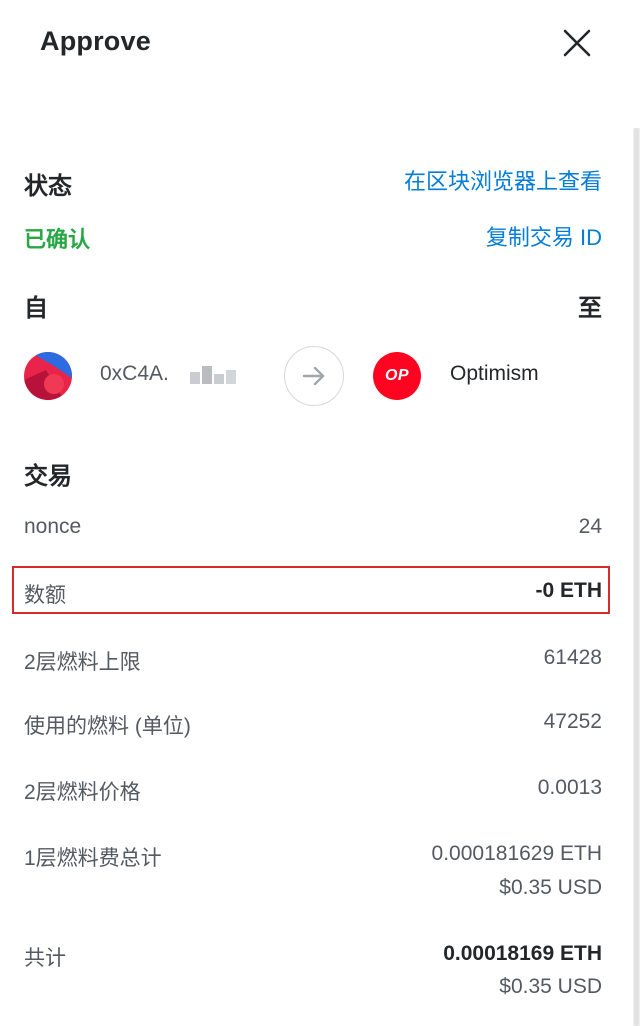 This screenshot has height=1026, width=640. I want to click on scrollbar, so click(636, 577).